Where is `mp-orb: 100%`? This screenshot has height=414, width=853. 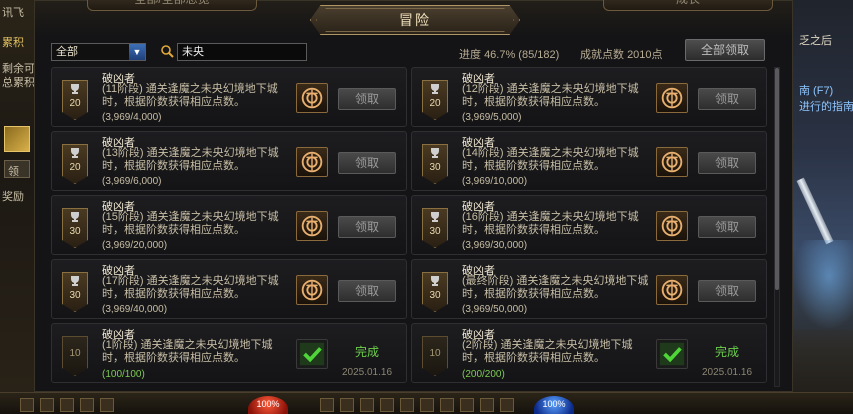
mp-orb: 100% is located at coordinates (554, 405).